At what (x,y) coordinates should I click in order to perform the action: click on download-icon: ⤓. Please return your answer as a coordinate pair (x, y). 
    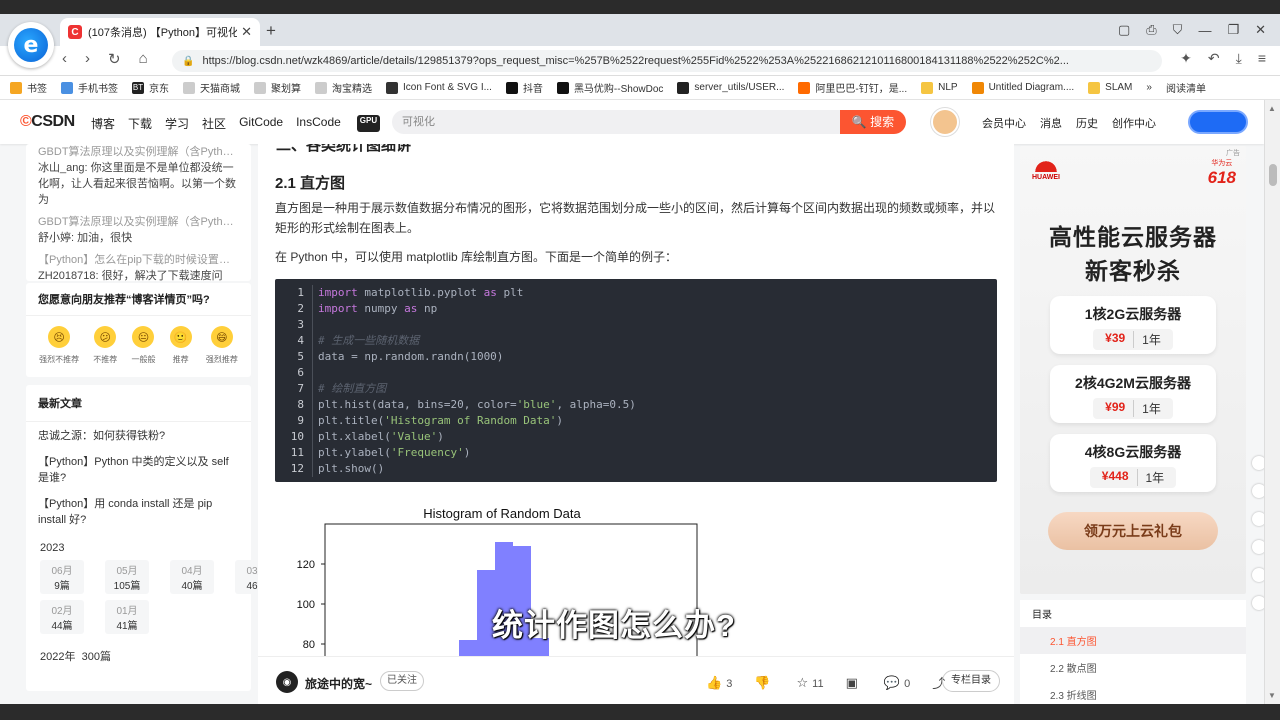
    Looking at the image, I should click on (1239, 58).